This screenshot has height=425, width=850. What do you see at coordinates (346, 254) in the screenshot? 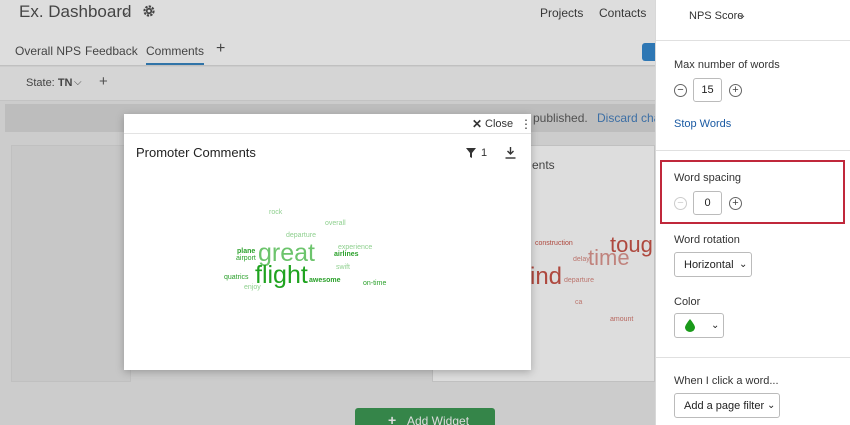
I see `cloud-word: airlines` at bounding box center [346, 254].